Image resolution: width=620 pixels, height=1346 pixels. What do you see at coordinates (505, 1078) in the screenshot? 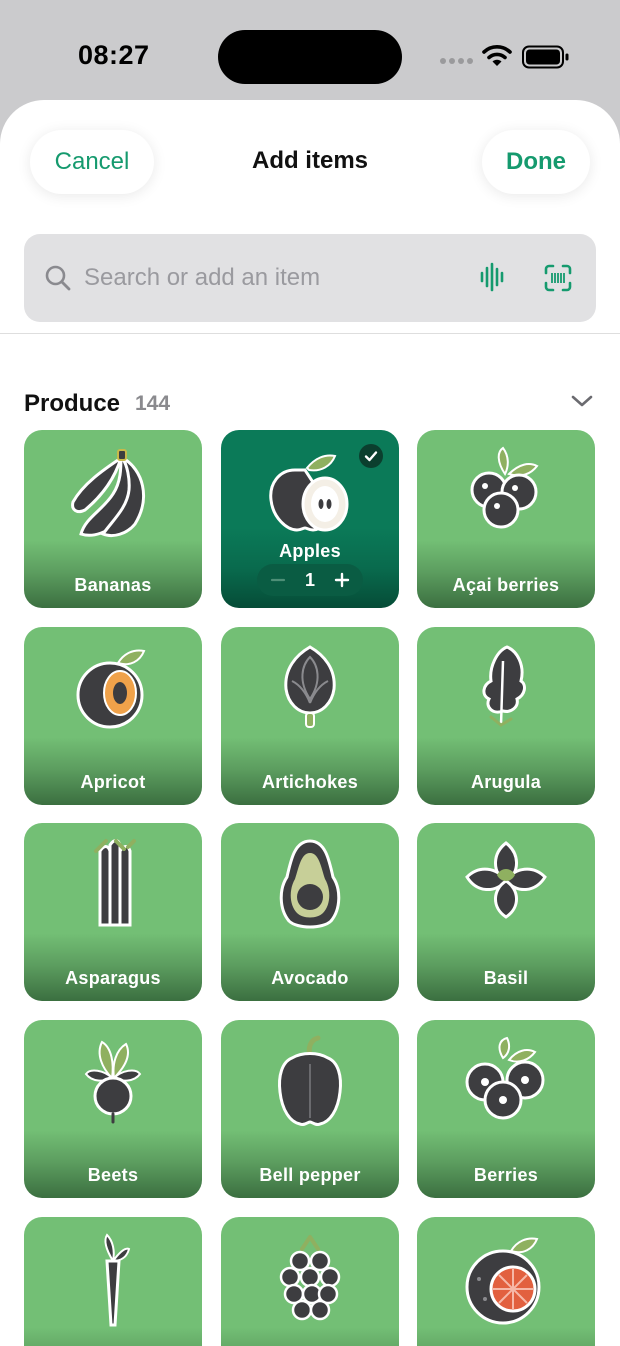
I see `berries-icon` at bounding box center [505, 1078].